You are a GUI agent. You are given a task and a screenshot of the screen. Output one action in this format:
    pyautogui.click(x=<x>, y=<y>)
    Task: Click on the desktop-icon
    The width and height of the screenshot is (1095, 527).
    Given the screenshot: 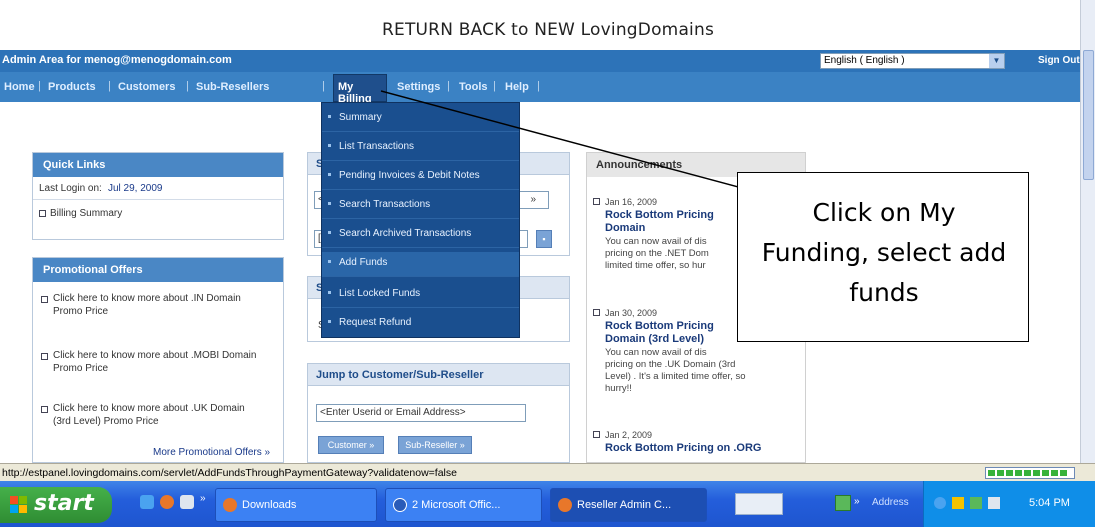 What is the action you would take?
    pyautogui.click(x=187, y=502)
    